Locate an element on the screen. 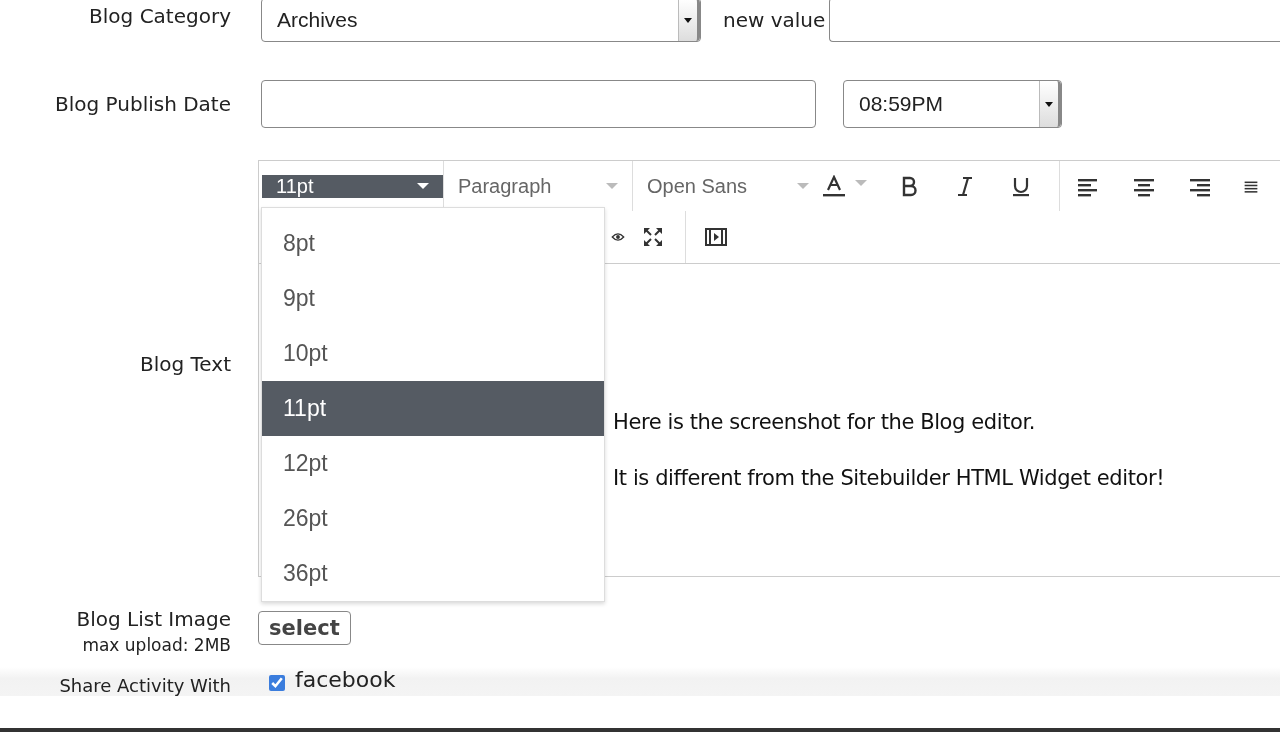 The height and width of the screenshot is (732, 1280). font-size-option: 36pt is located at coordinates (433, 573).